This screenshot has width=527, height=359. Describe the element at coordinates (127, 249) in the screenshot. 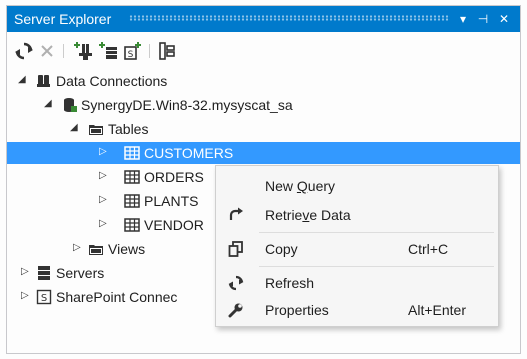

I see `tree-label: Views` at that location.